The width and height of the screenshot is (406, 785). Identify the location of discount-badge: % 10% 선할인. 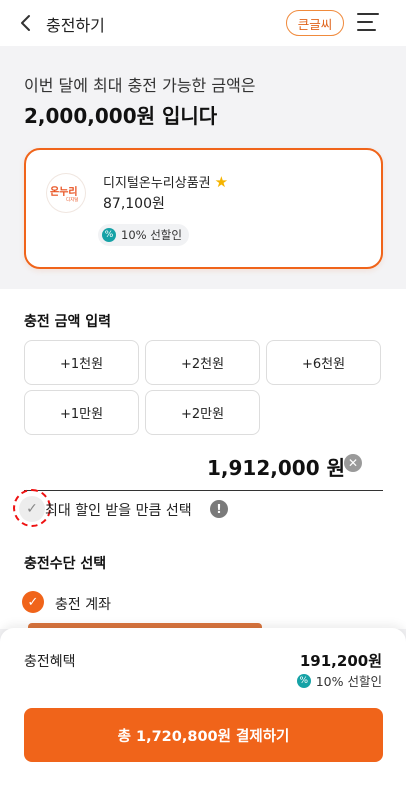
(143, 235).